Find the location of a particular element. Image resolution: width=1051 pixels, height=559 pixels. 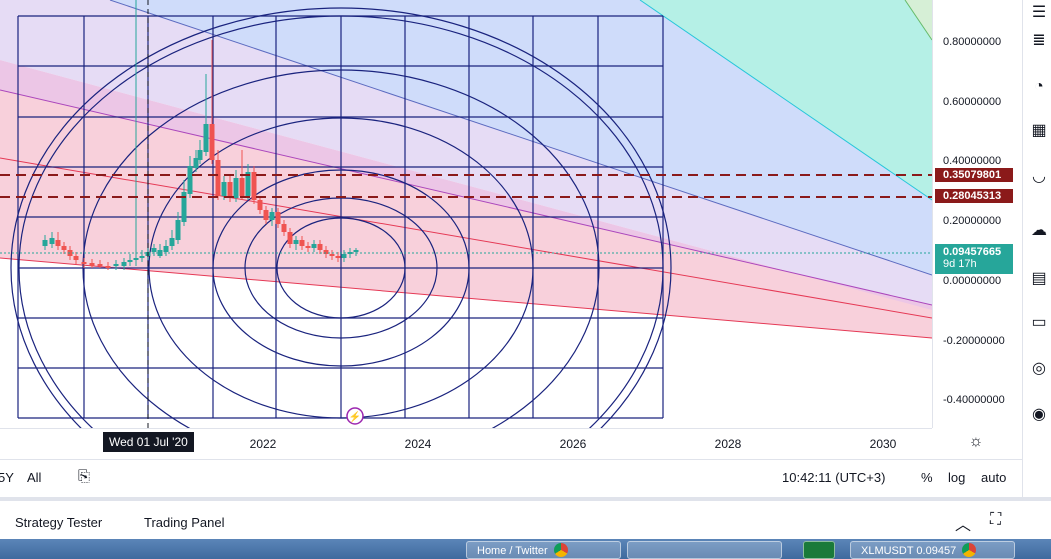

right-toolbar: ☰ ≣ ◔ ▦ ◡ ☁ ▤ ▭ ◎ ◉ ︽ is located at coordinates (1036, 263).